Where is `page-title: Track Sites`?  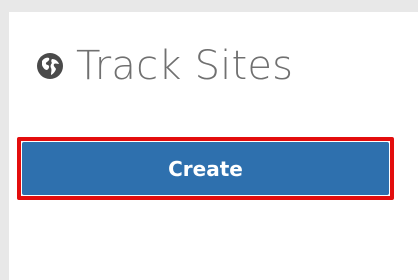 page-title: Track Sites is located at coordinates (185, 66).